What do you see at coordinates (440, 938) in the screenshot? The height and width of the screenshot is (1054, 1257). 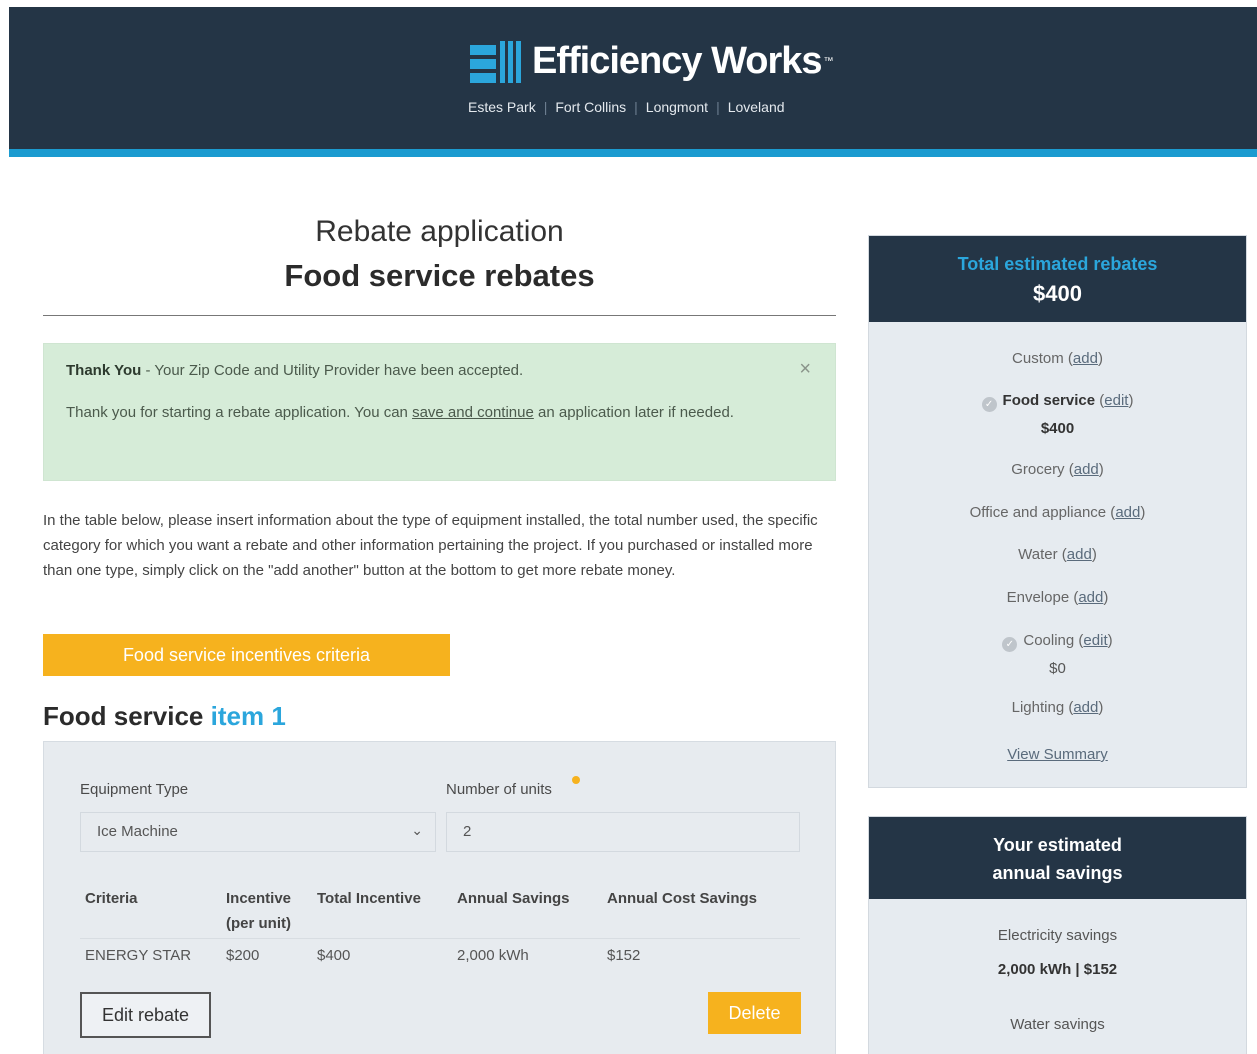 I see `table-divider` at bounding box center [440, 938].